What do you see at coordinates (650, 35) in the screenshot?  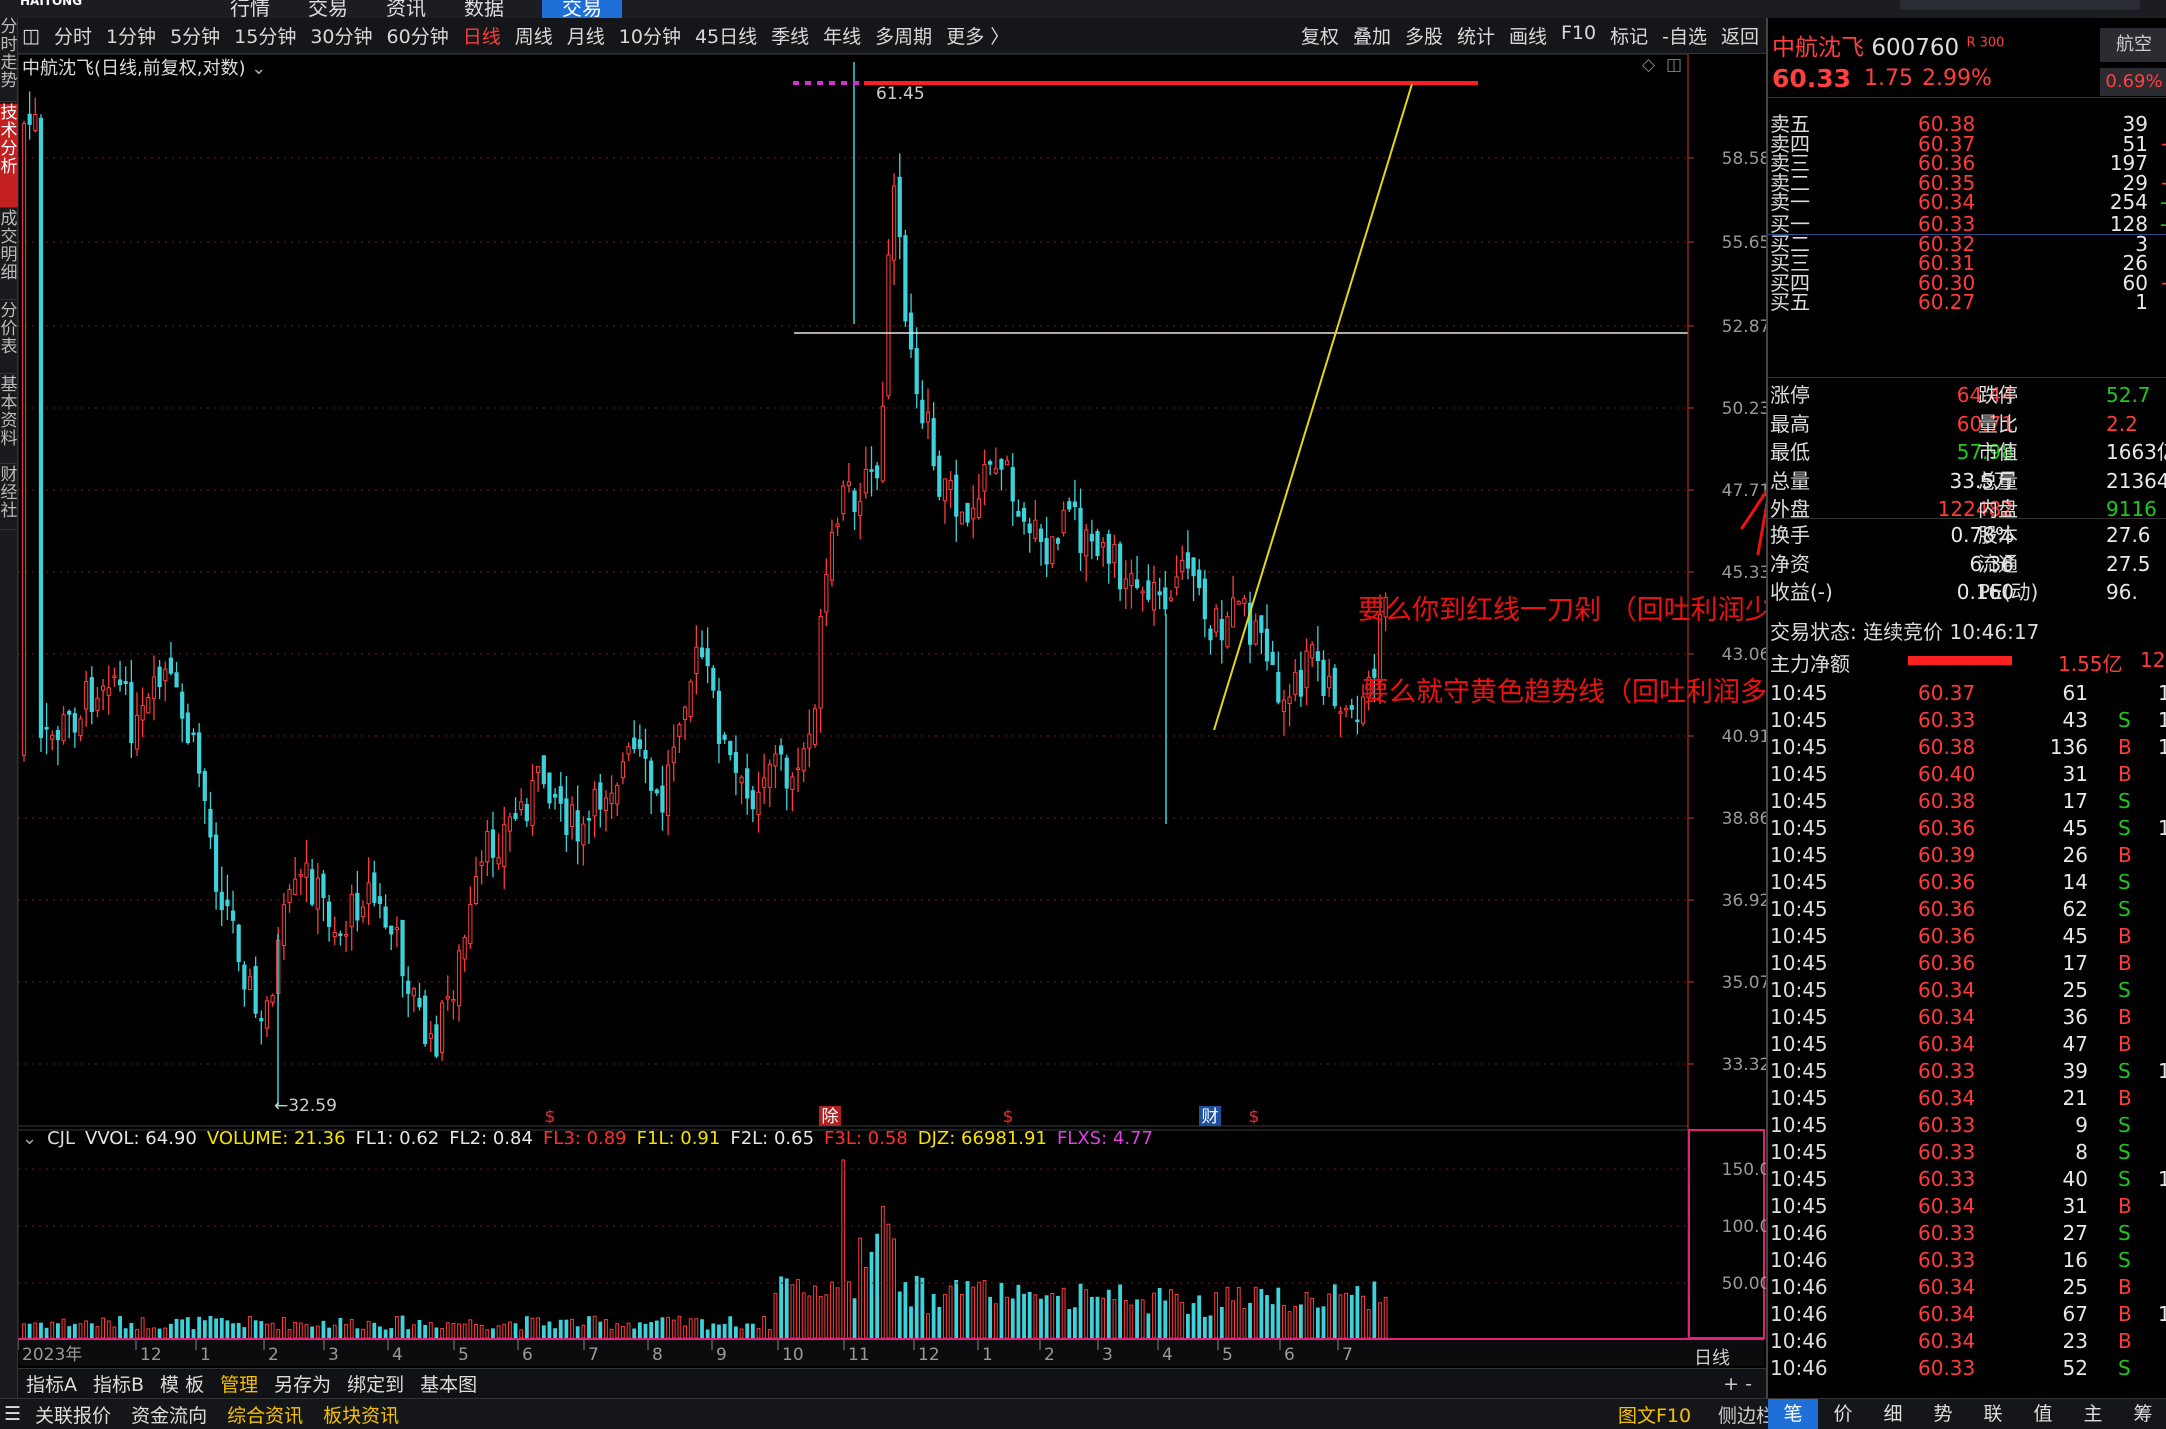 I see `period-10min: 10分钟` at bounding box center [650, 35].